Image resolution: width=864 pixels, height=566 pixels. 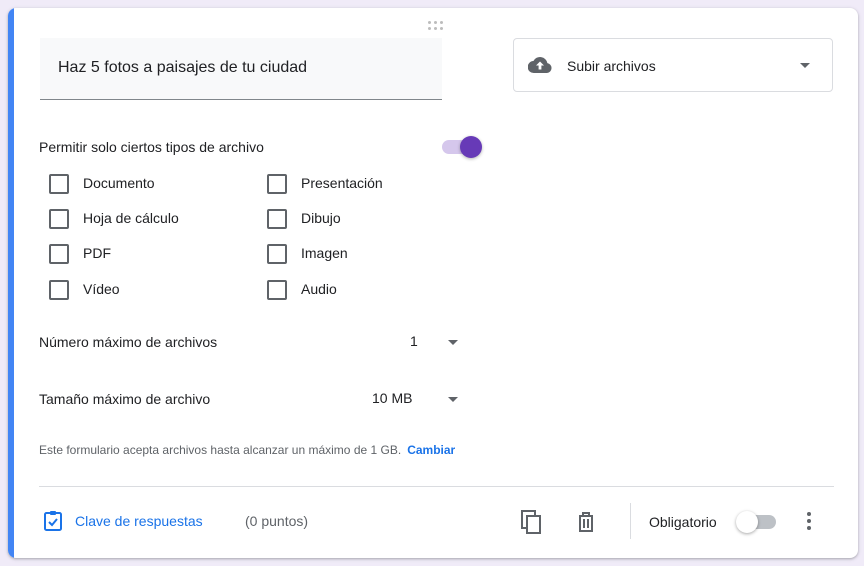 What do you see at coordinates (53, 521) in the screenshot?
I see `assignment-check-icon` at bounding box center [53, 521].